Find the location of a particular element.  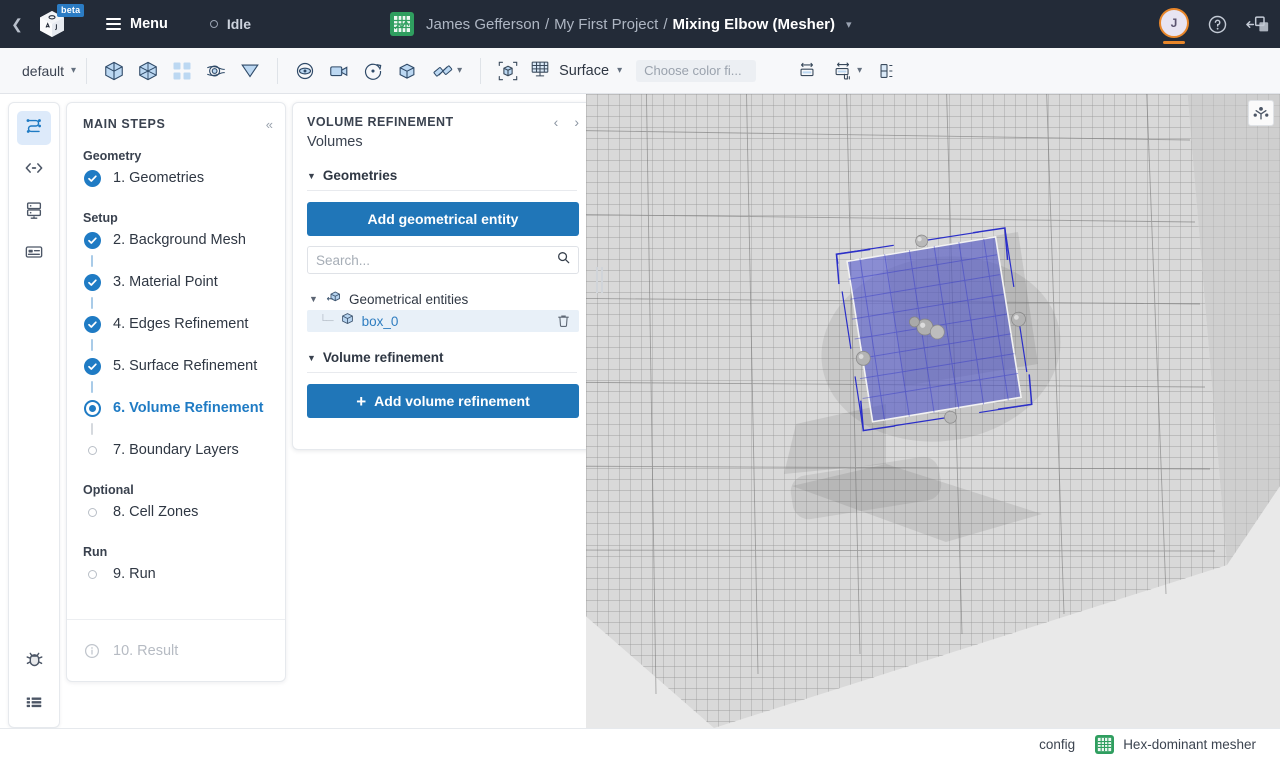

triangle-down-icon: ▼ is located at coordinates (311, 357).